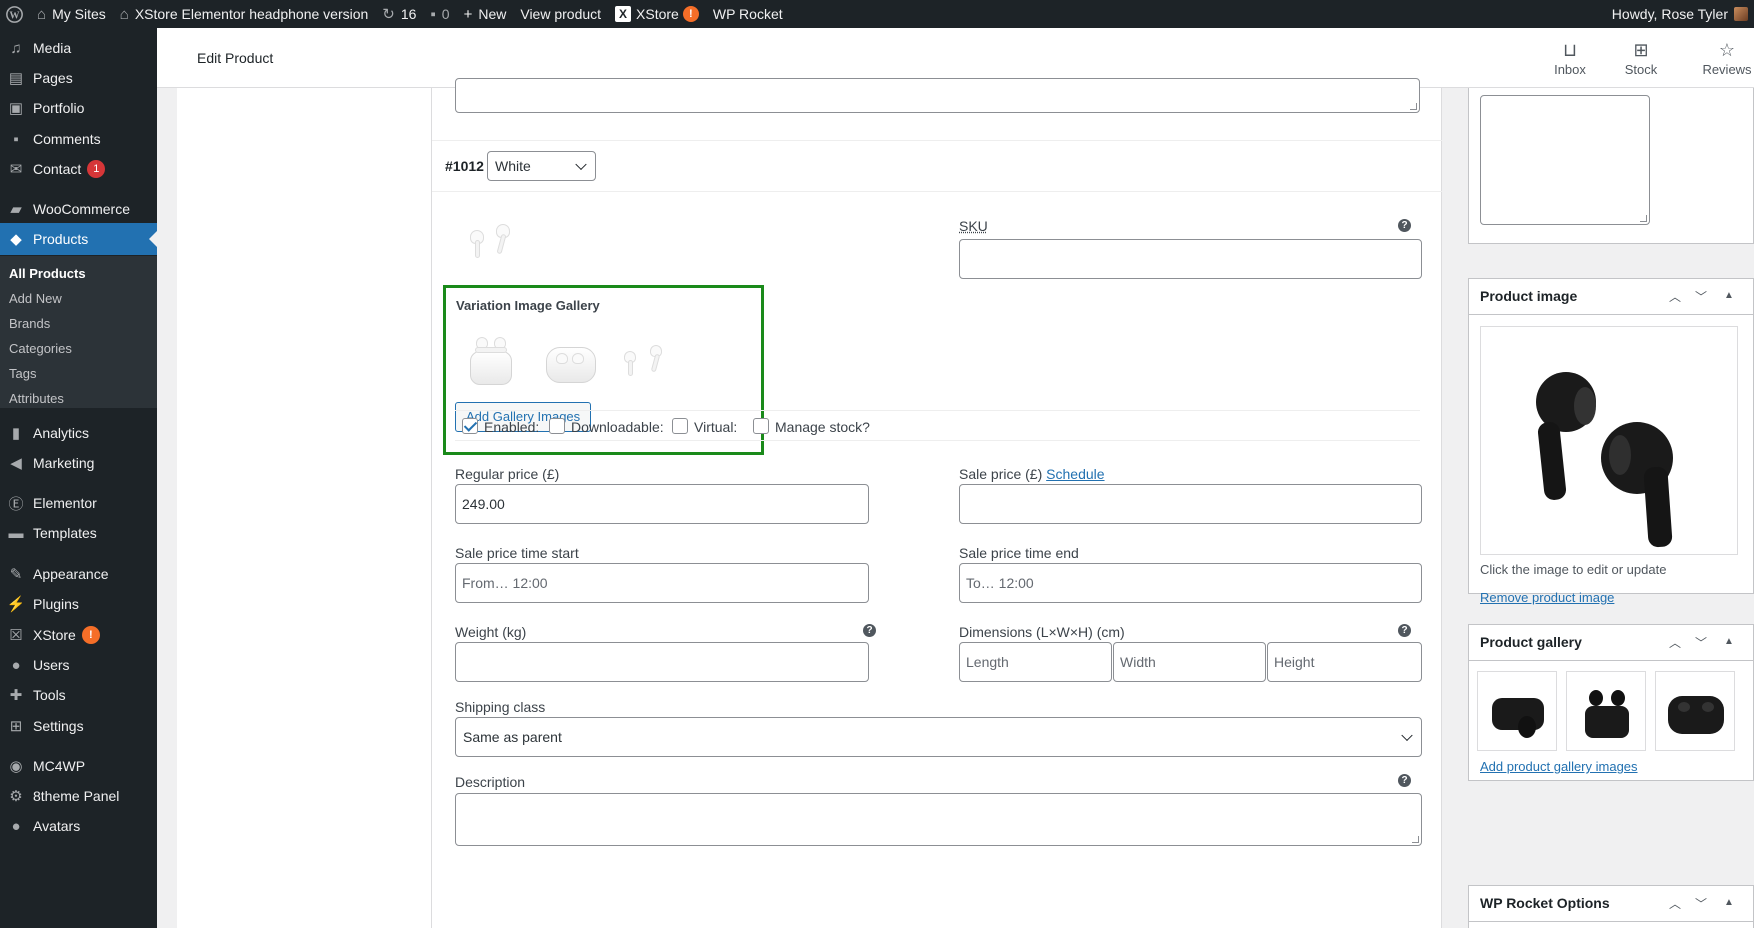 The width and height of the screenshot is (1754, 928). I want to click on submenu-tags: Tags, so click(22, 373).